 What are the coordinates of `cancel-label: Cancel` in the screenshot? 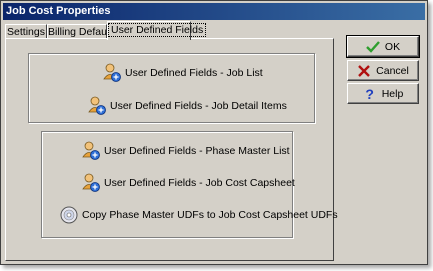 It's located at (392, 70).